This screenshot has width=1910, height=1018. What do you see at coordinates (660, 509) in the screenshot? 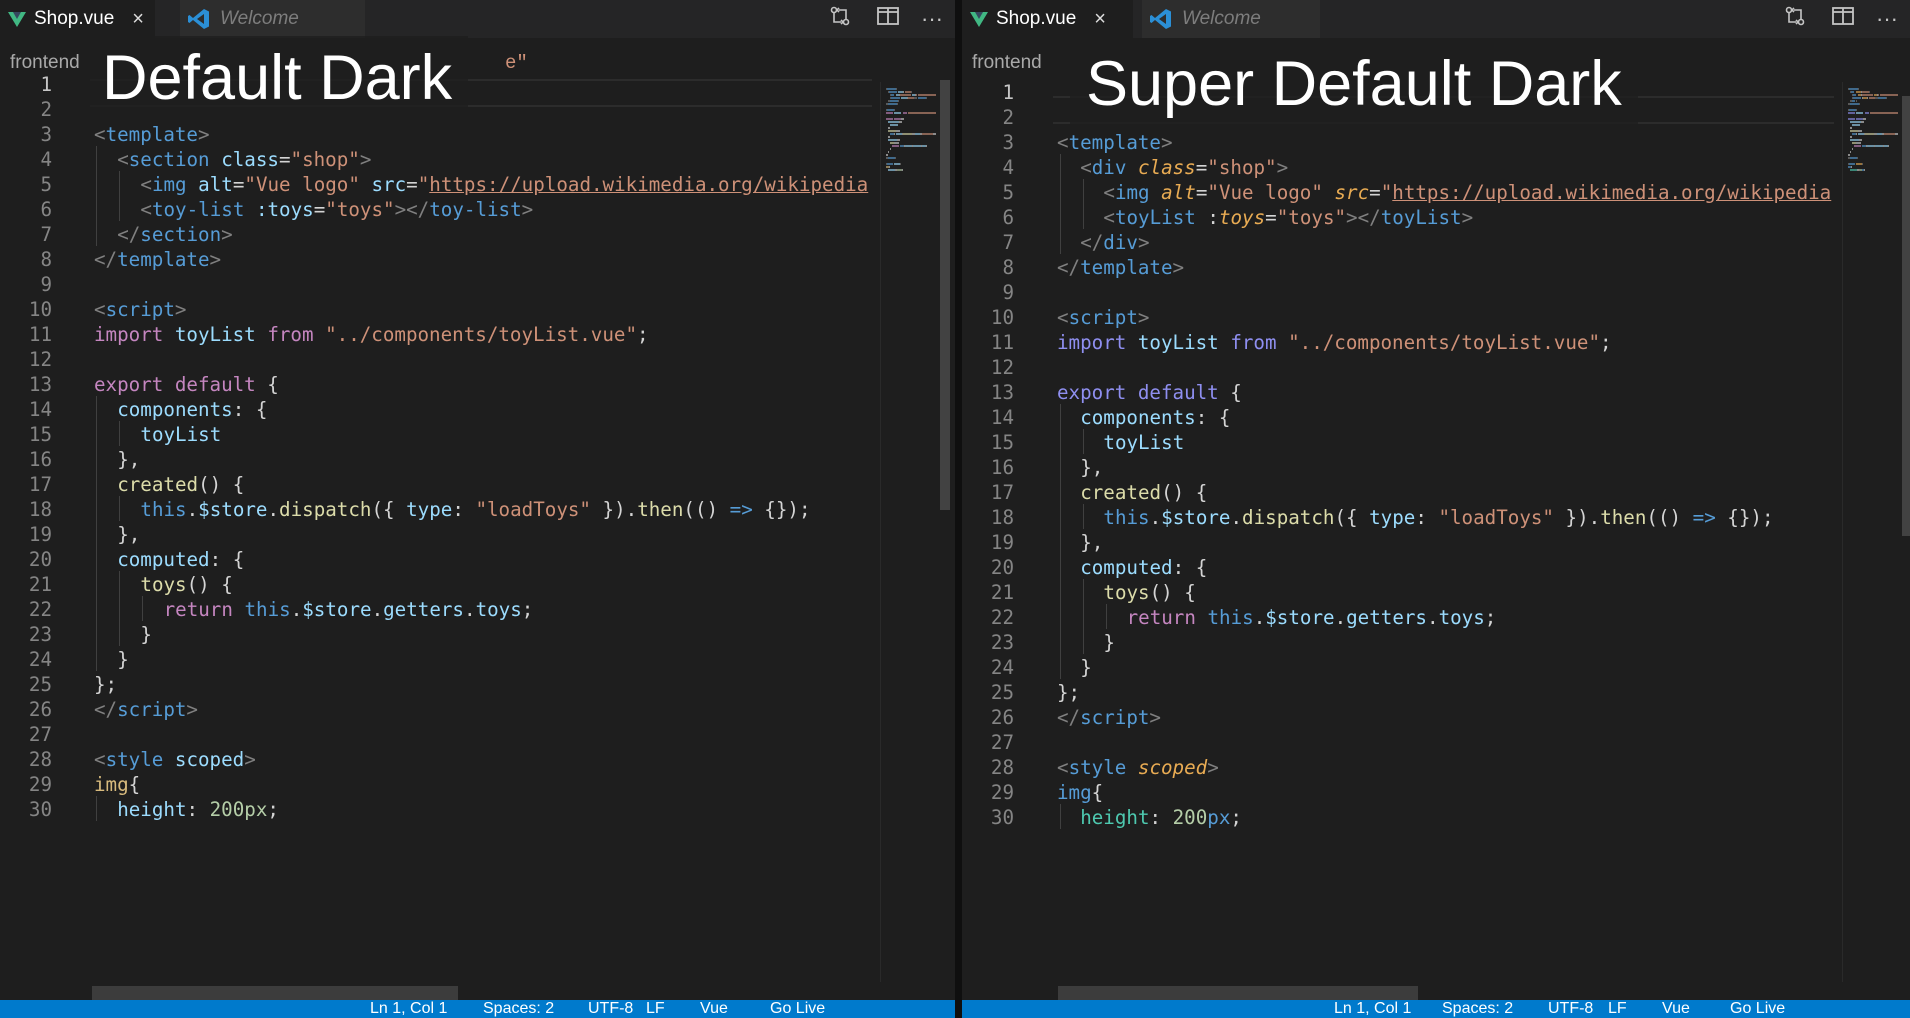
I see `token: then` at bounding box center [660, 509].